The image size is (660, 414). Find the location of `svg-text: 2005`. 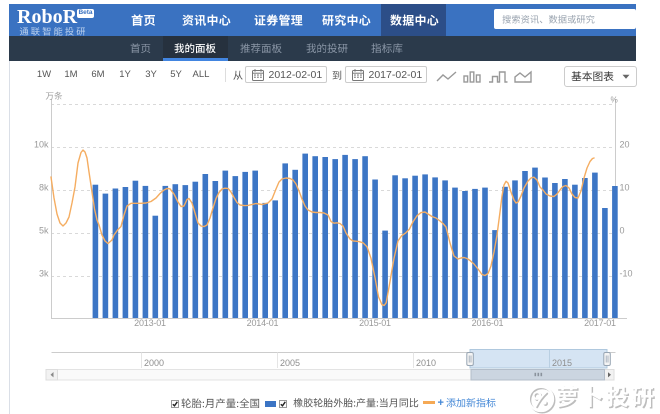

svg-text: 2005 is located at coordinates (290, 363).